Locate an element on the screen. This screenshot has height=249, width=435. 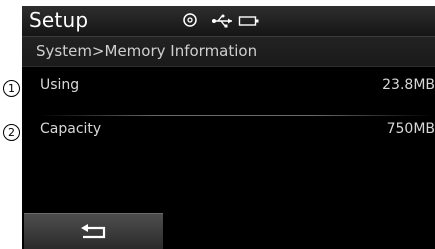
back-button is located at coordinates (93, 231).